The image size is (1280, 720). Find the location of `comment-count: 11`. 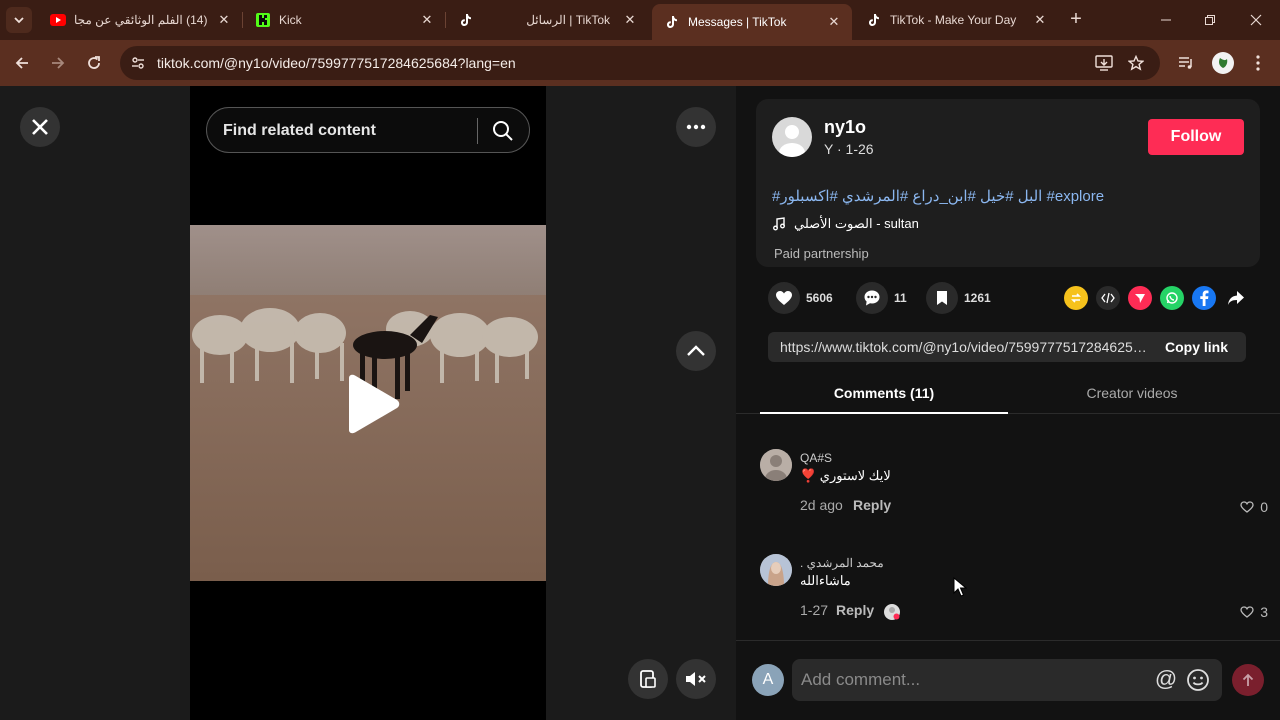

comment-count: 11 is located at coordinates (900, 298).